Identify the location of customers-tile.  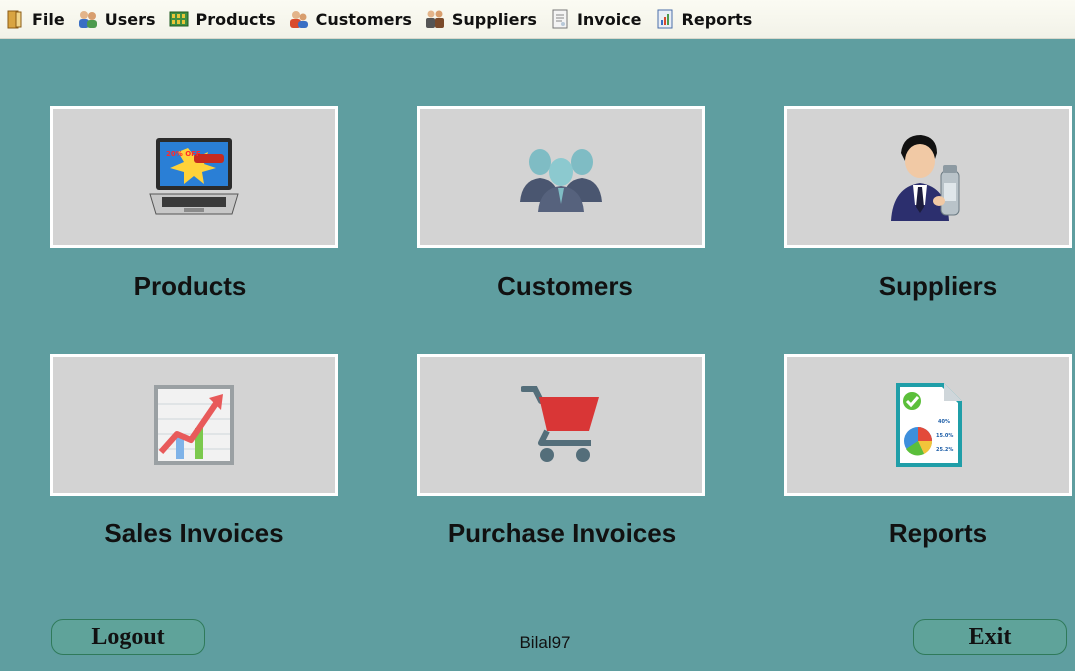
(561, 177).